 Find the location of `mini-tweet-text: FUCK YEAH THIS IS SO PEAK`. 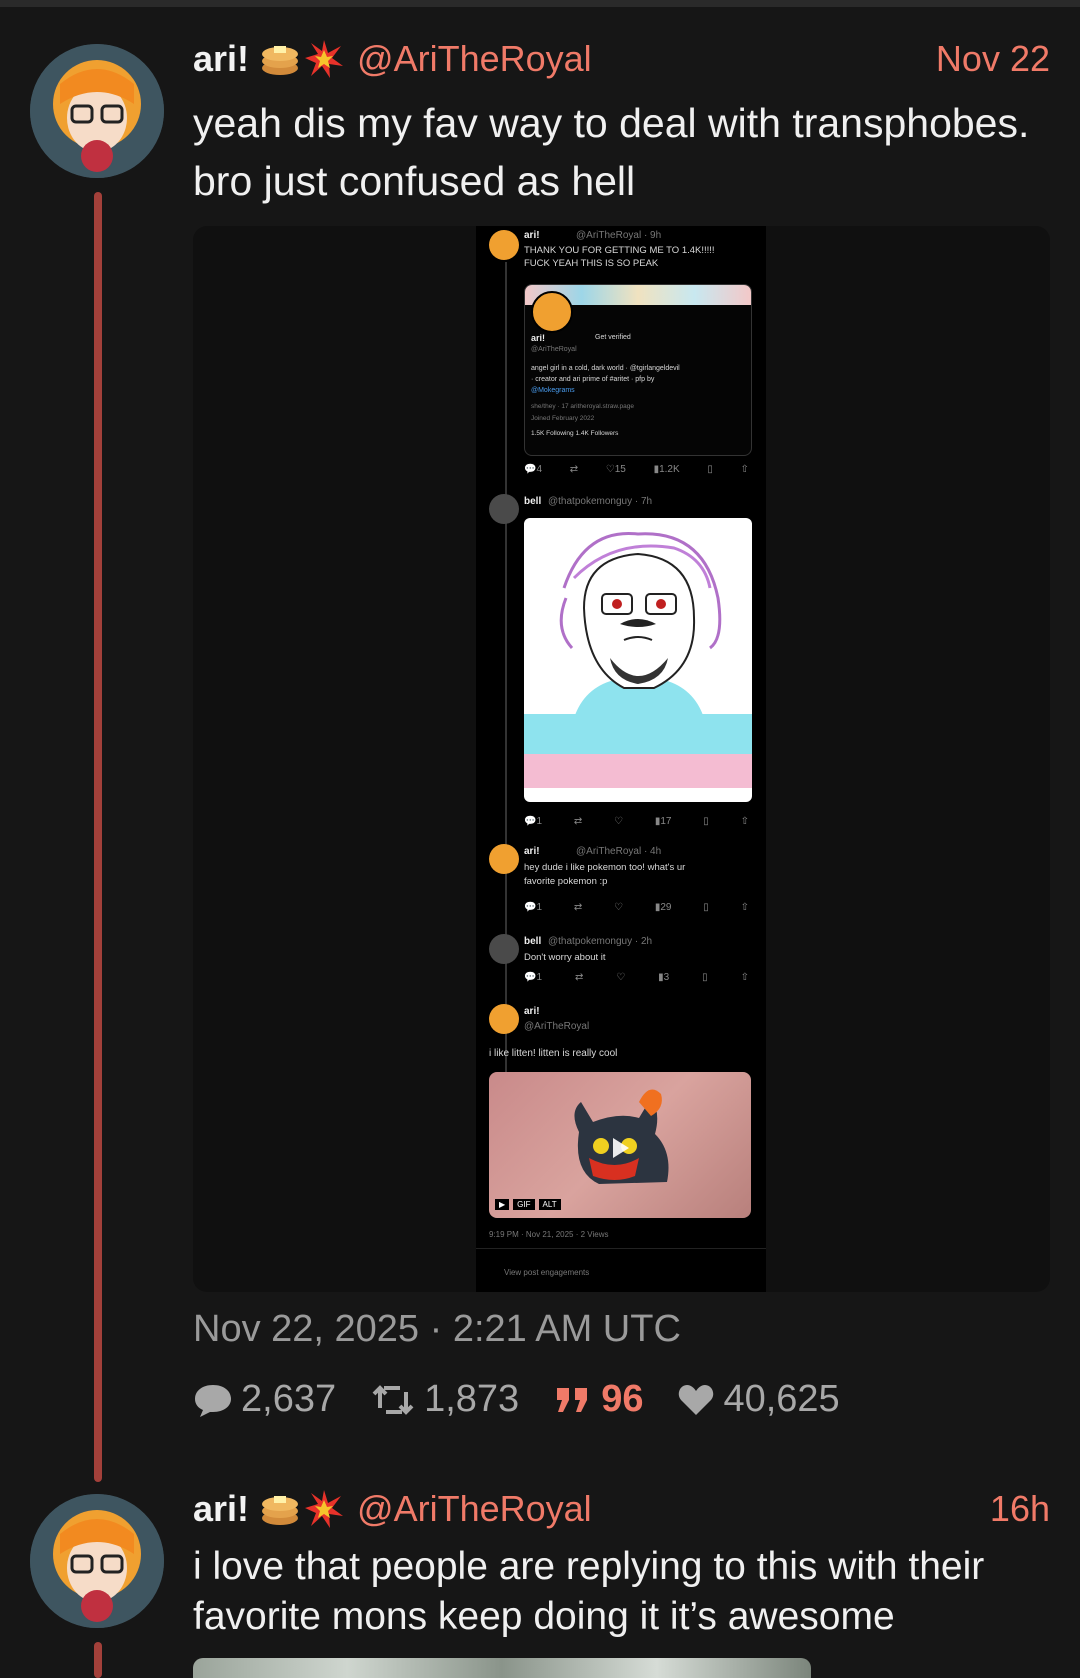

mini-tweet-text: FUCK YEAH THIS IS SO PEAK is located at coordinates (591, 263).